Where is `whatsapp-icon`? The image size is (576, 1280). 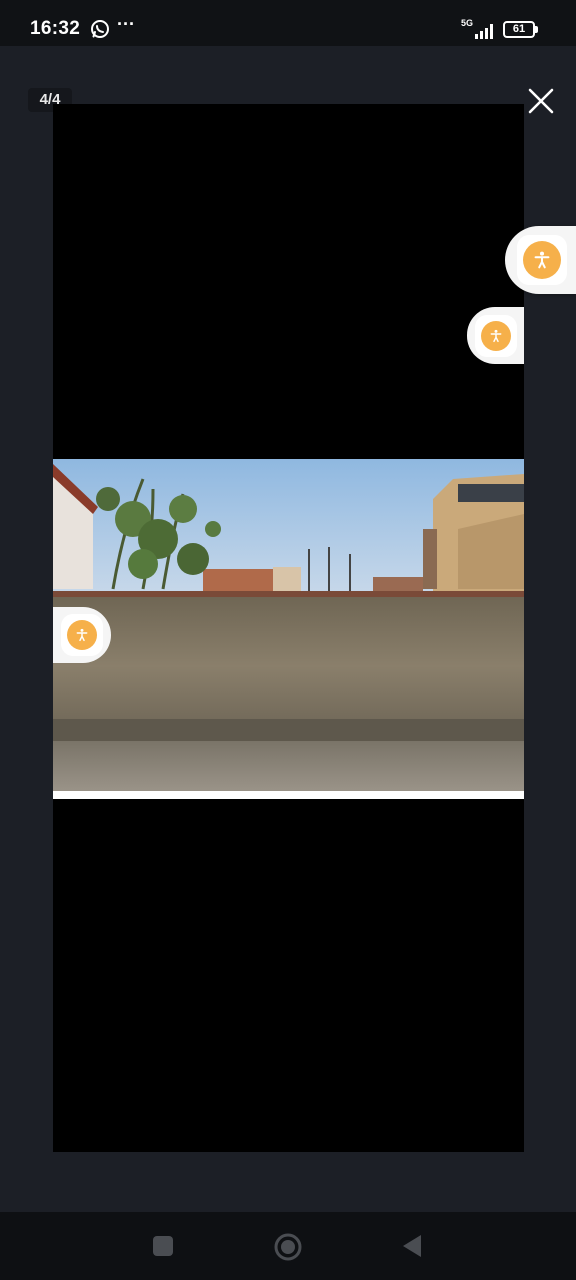
whatsapp-icon is located at coordinates (100, 29).